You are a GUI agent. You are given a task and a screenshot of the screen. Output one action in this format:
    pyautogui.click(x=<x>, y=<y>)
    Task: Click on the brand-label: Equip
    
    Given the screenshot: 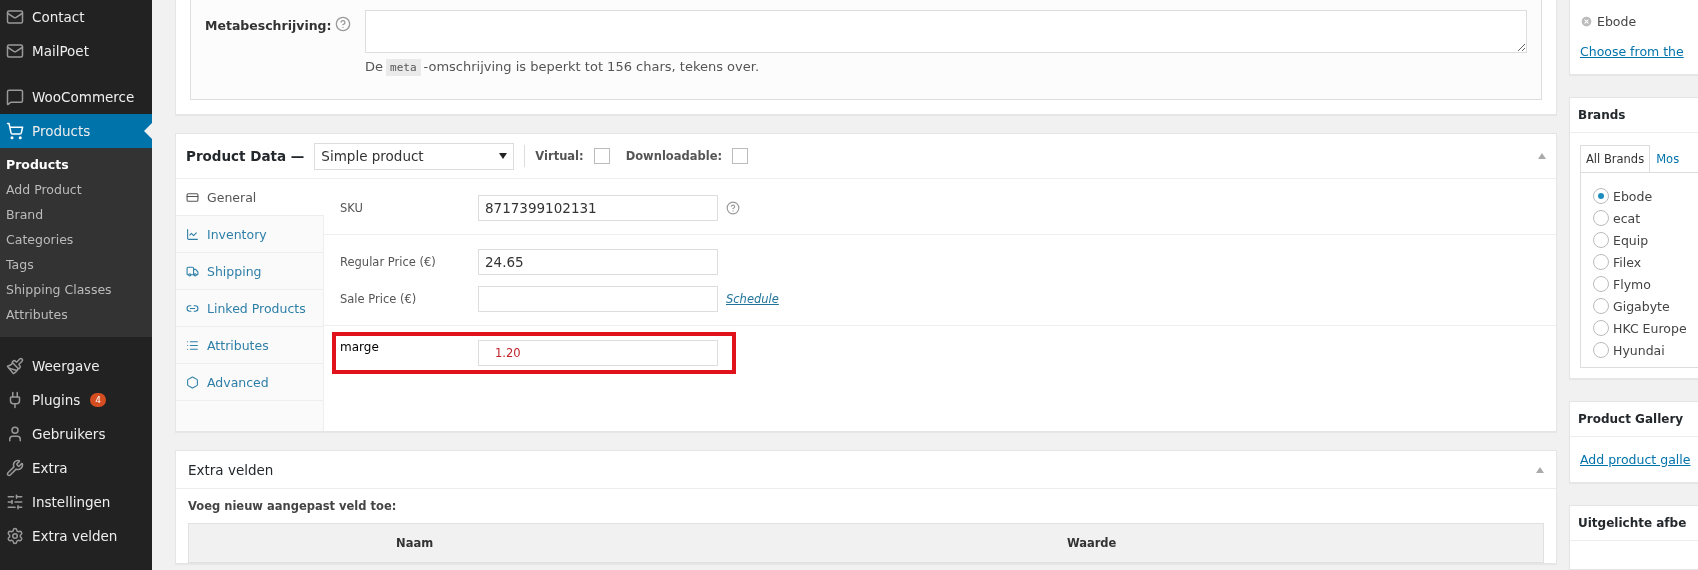 What is the action you would take?
    pyautogui.click(x=1631, y=240)
    